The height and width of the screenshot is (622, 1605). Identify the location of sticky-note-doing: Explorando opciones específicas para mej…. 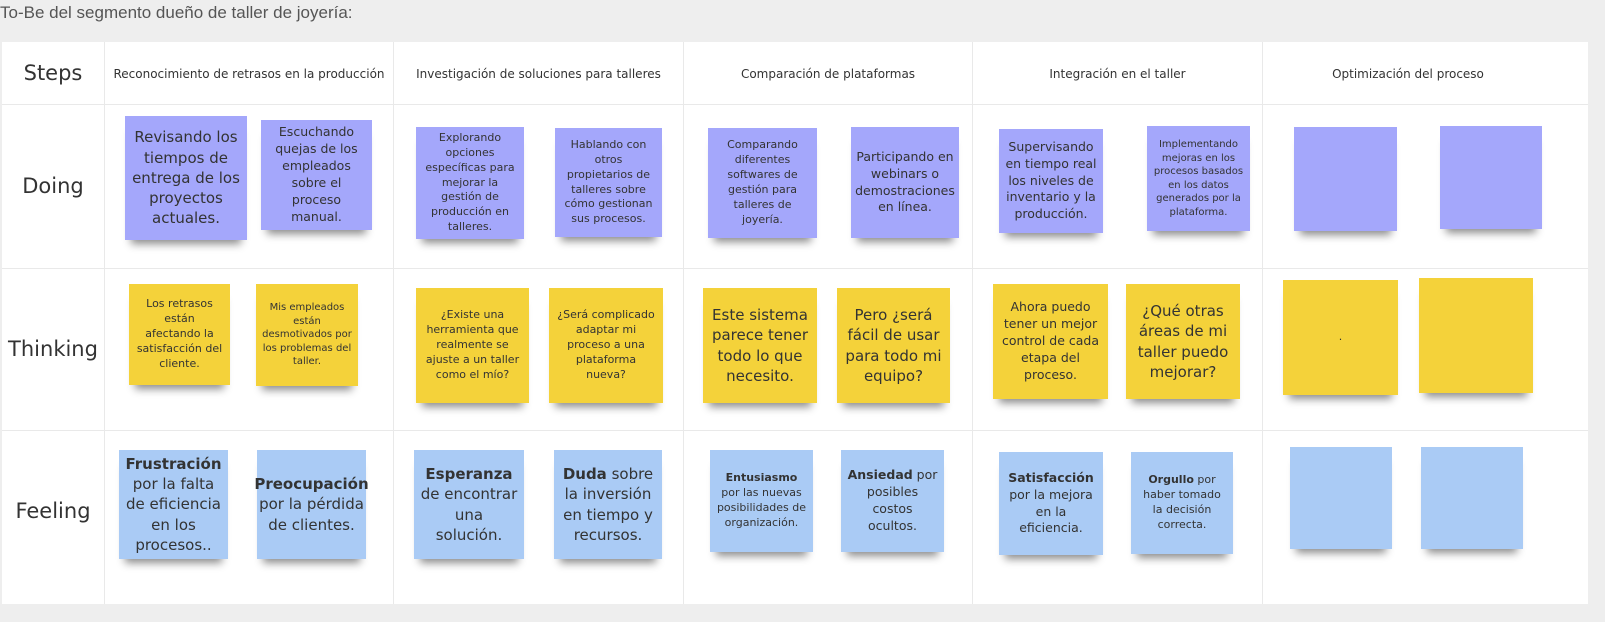
(470, 183).